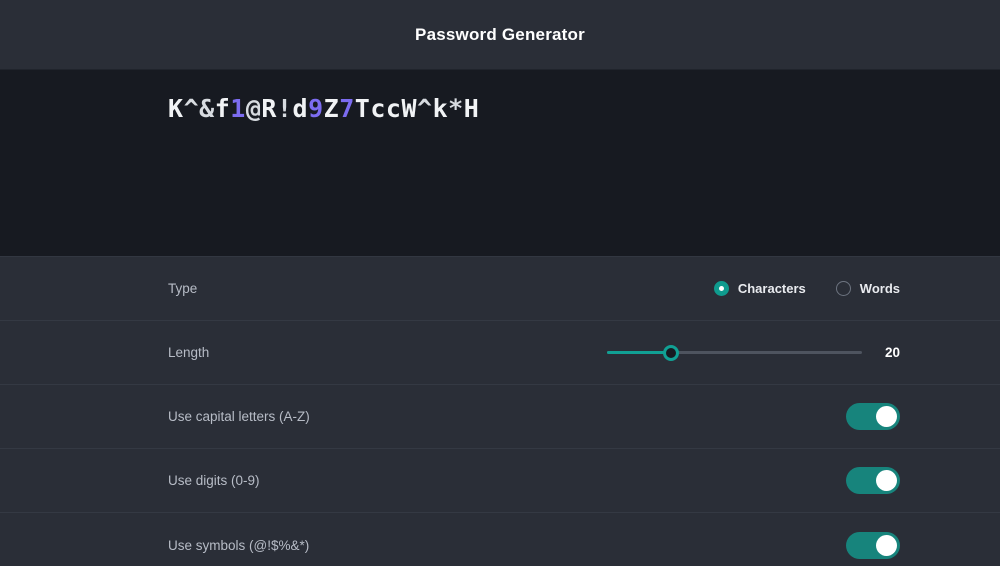 The height and width of the screenshot is (566, 1000). What do you see at coordinates (471, 108) in the screenshot?
I see `password-char-letter: H` at bounding box center [471, 108].